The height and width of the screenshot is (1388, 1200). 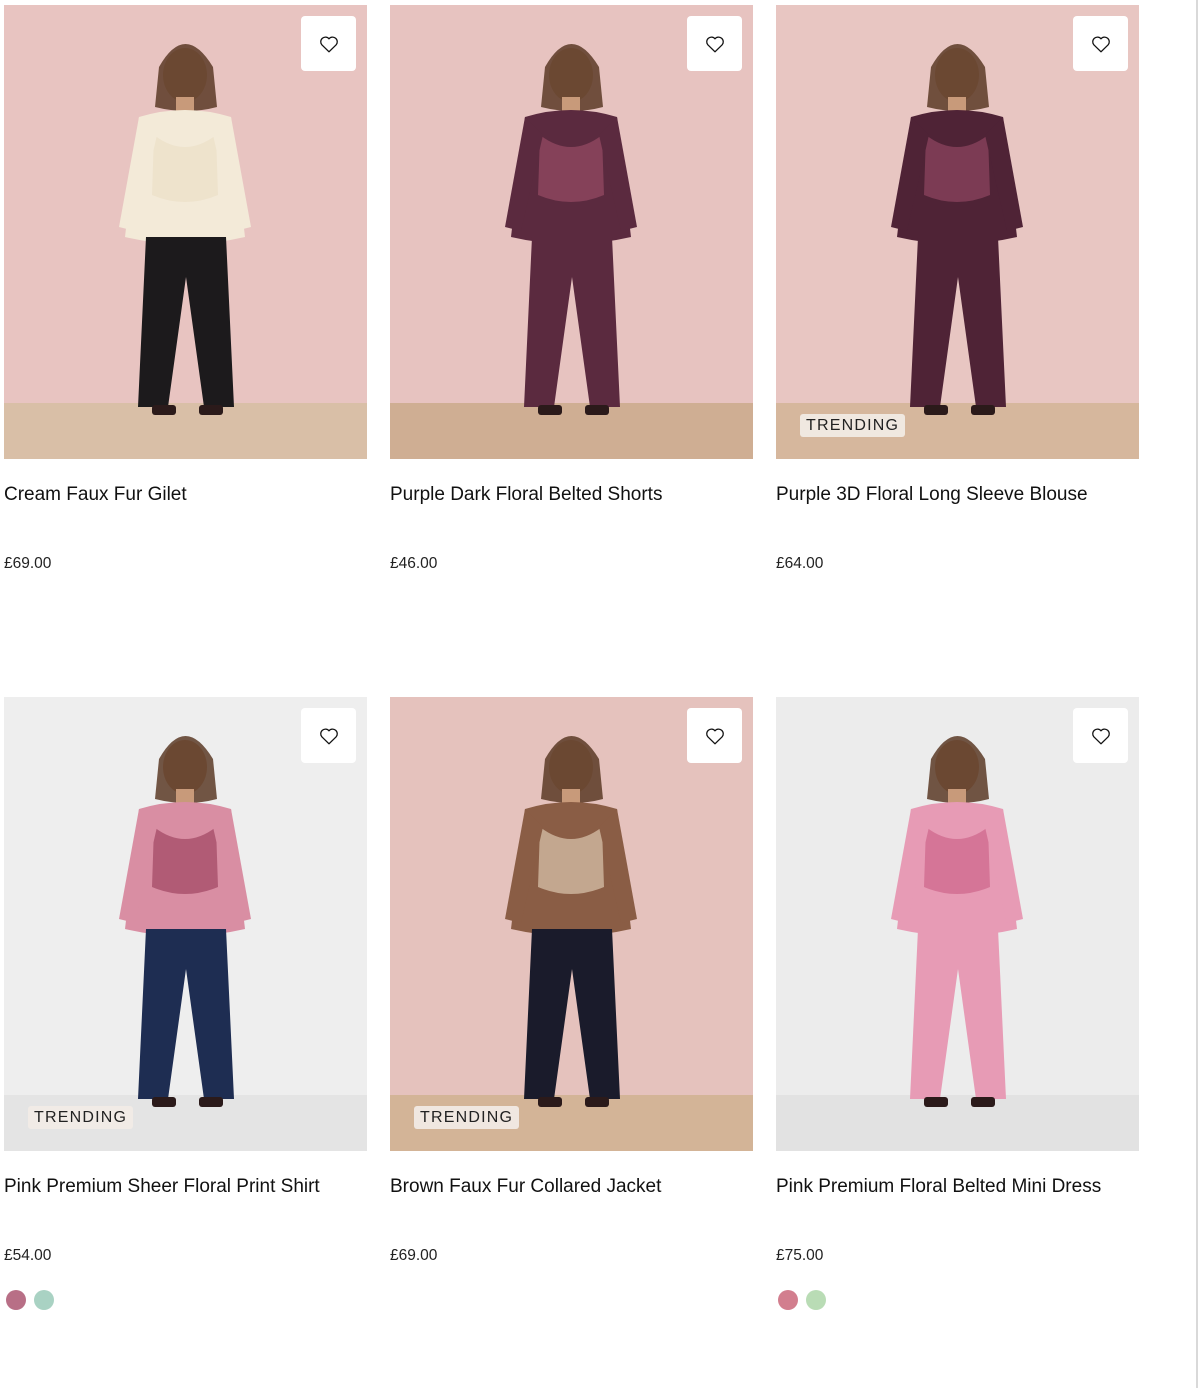 I want to click on product-price: £64.00, so click(x=800, y=563).